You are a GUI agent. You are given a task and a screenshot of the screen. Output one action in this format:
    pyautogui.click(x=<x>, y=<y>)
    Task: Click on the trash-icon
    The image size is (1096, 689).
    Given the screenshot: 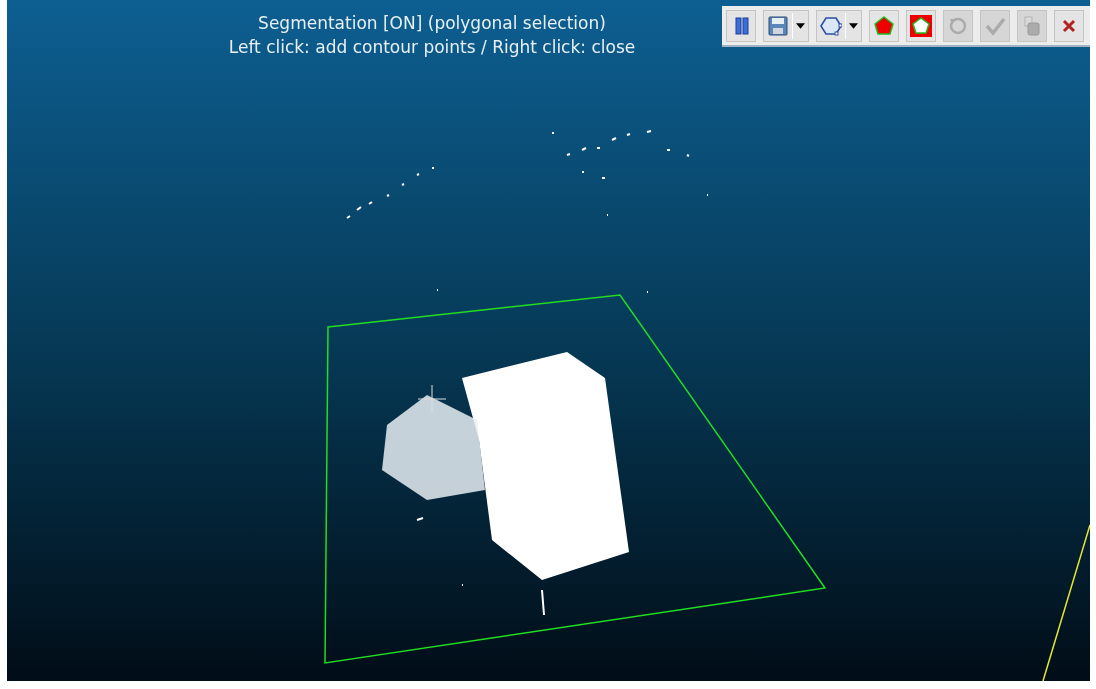 What is the action you would take?
    pyautogui.click(x=1032, y=26)
    